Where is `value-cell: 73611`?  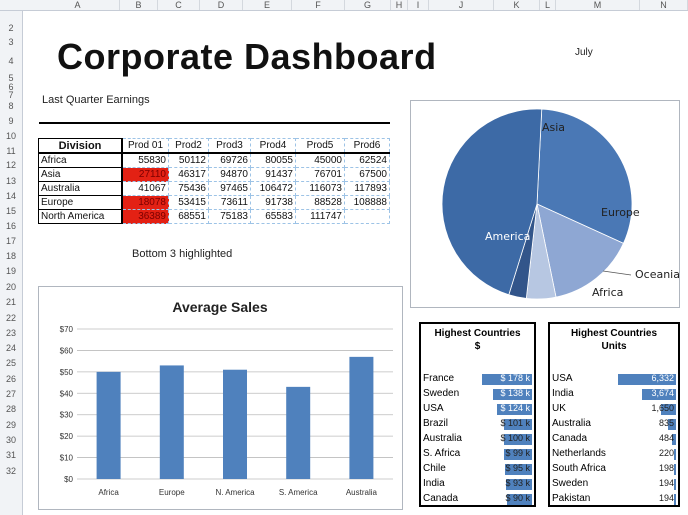
value-cell: 73611 is located at coordinates (229, 202).